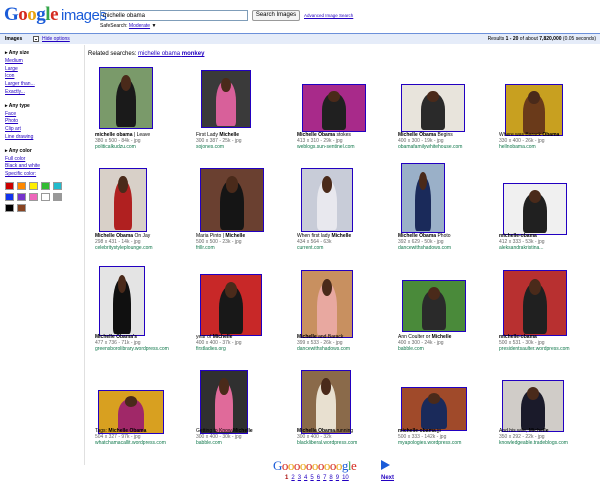 Image resolution: width=600 pixels, height=489 pixels. What do you see at coordinates (311, 478) in the screenshot?
I see `page-link: 5` at bounding box center [311, 478].